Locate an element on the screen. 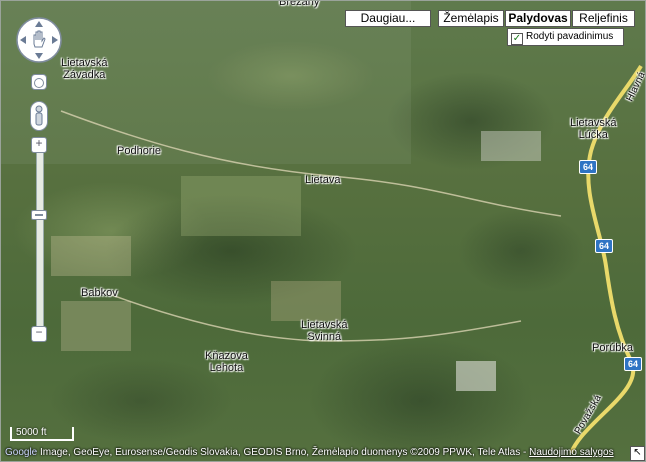 This screenshot has height=462, width=646. checkbox-checked-icon: ✓ is located at coordinates (517, 39).